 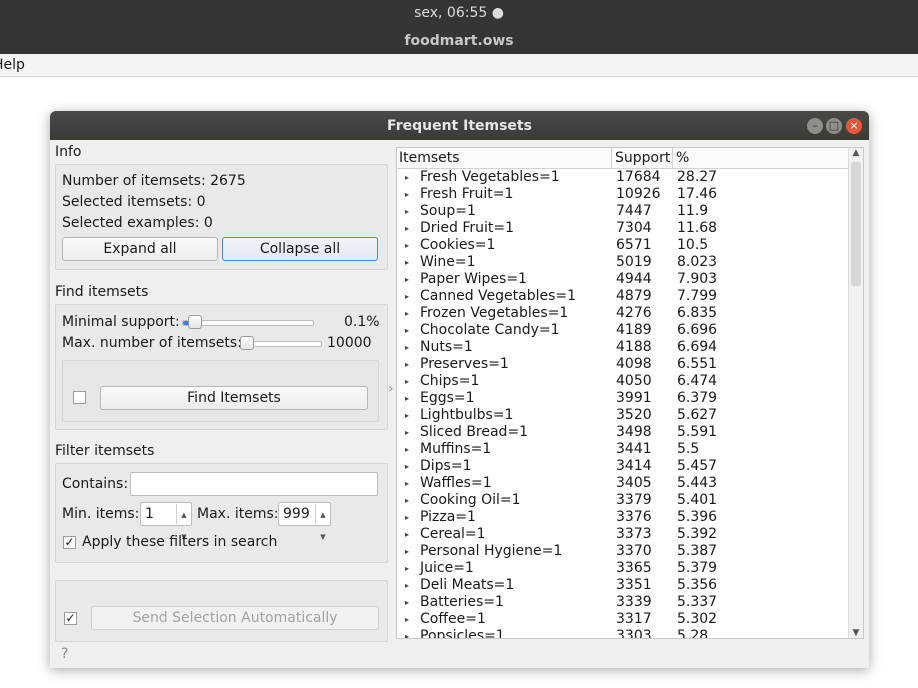 What do you see at coordinates (622, 585) in the screenshot?
I see `table-row: ▸ Deli Meats=1 3351 5.356` at bounding box center [622, 585].